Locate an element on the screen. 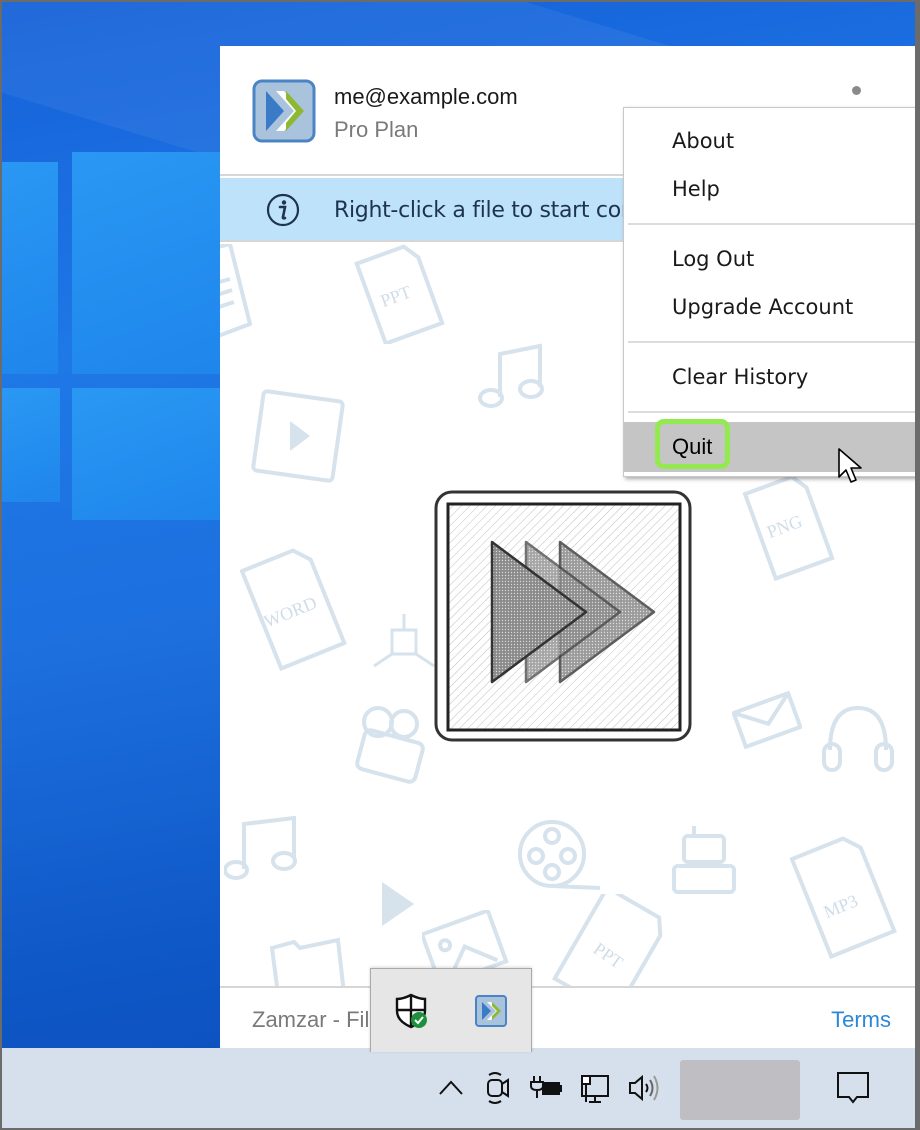 This screenshot has width=920, height=1130. screen-edge is located at coordinates (917, 565).